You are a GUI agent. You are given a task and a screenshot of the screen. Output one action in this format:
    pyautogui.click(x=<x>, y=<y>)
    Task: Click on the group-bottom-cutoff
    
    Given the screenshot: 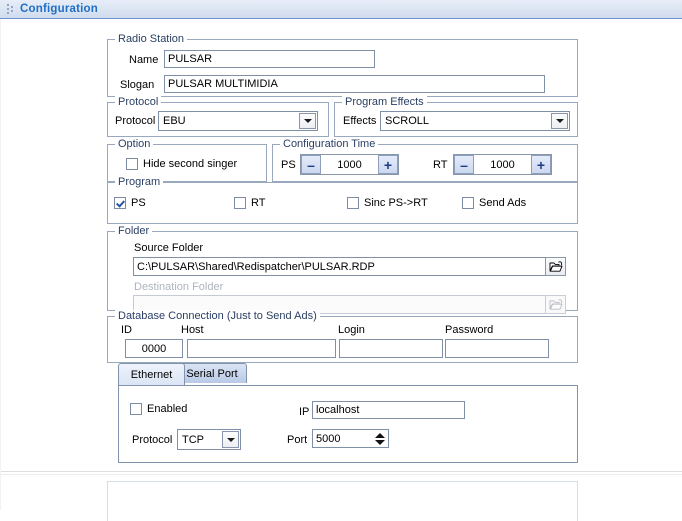 What is the action you would take?
    pyautogui.click(x=342, y=501)
    